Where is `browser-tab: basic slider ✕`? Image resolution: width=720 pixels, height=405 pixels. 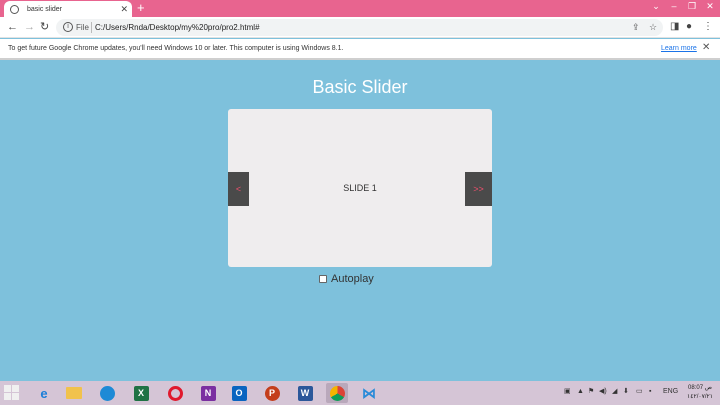 browser-tab: basic slider ✕ is located at coordinates (68, 9).